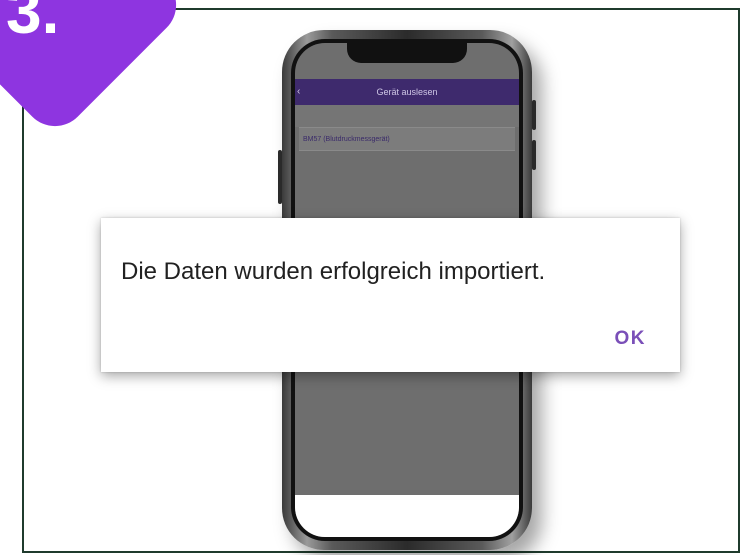 This screenshot has height=555, width=743. I want to click on phone-side-button-right-bottom, so click(534, 155).